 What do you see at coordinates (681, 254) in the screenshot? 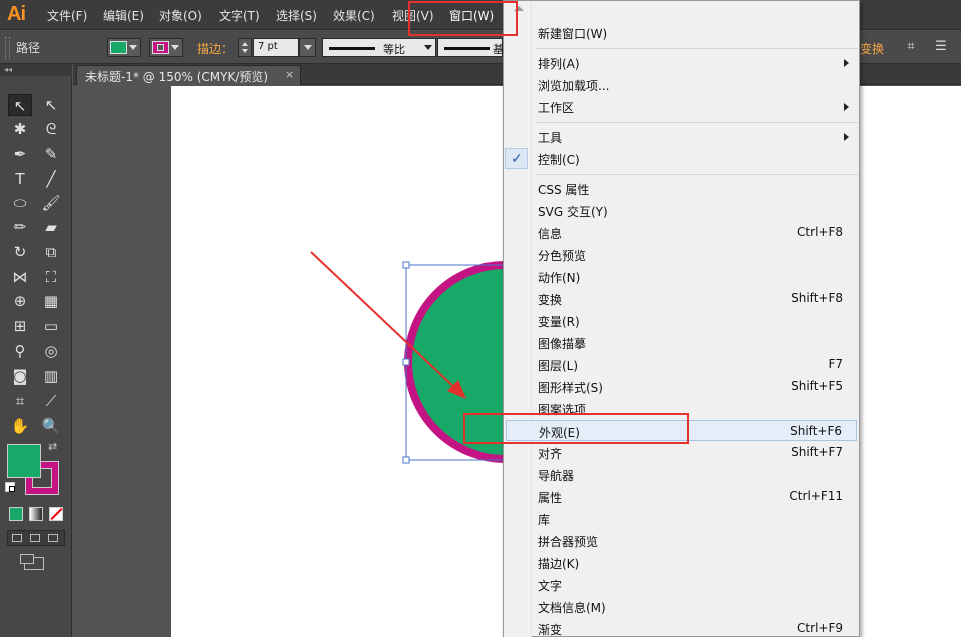
I see `menu-item-separations-preview: 分色预览` at bounding box center [681, 254].